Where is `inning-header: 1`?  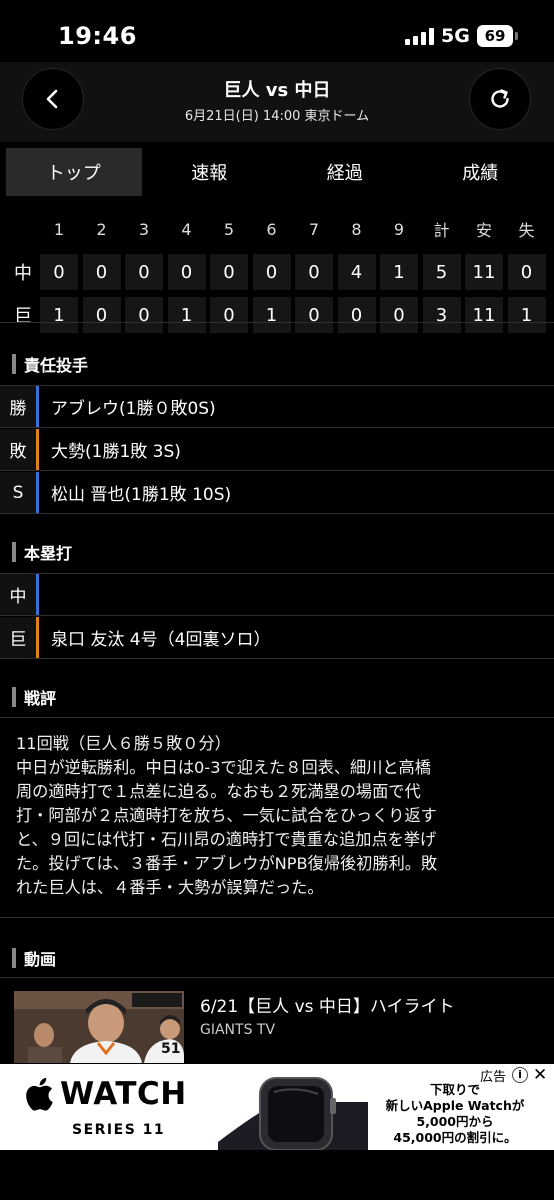
inning-header: 1 is located at coordinates (59, 229).